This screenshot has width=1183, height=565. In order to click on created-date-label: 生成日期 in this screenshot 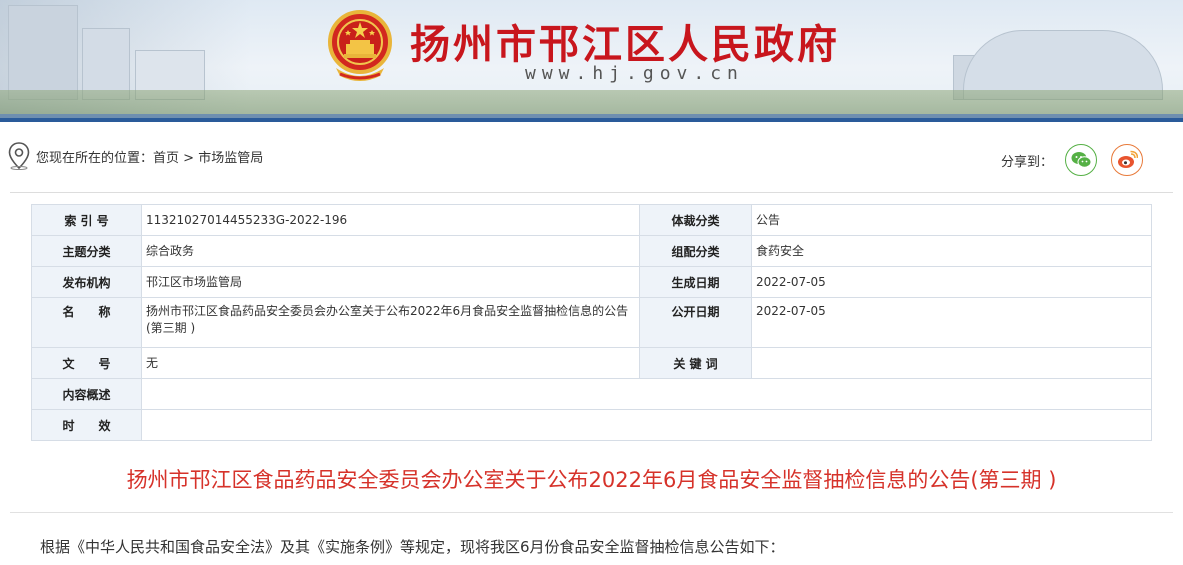, I will do `click(695, 282)`.